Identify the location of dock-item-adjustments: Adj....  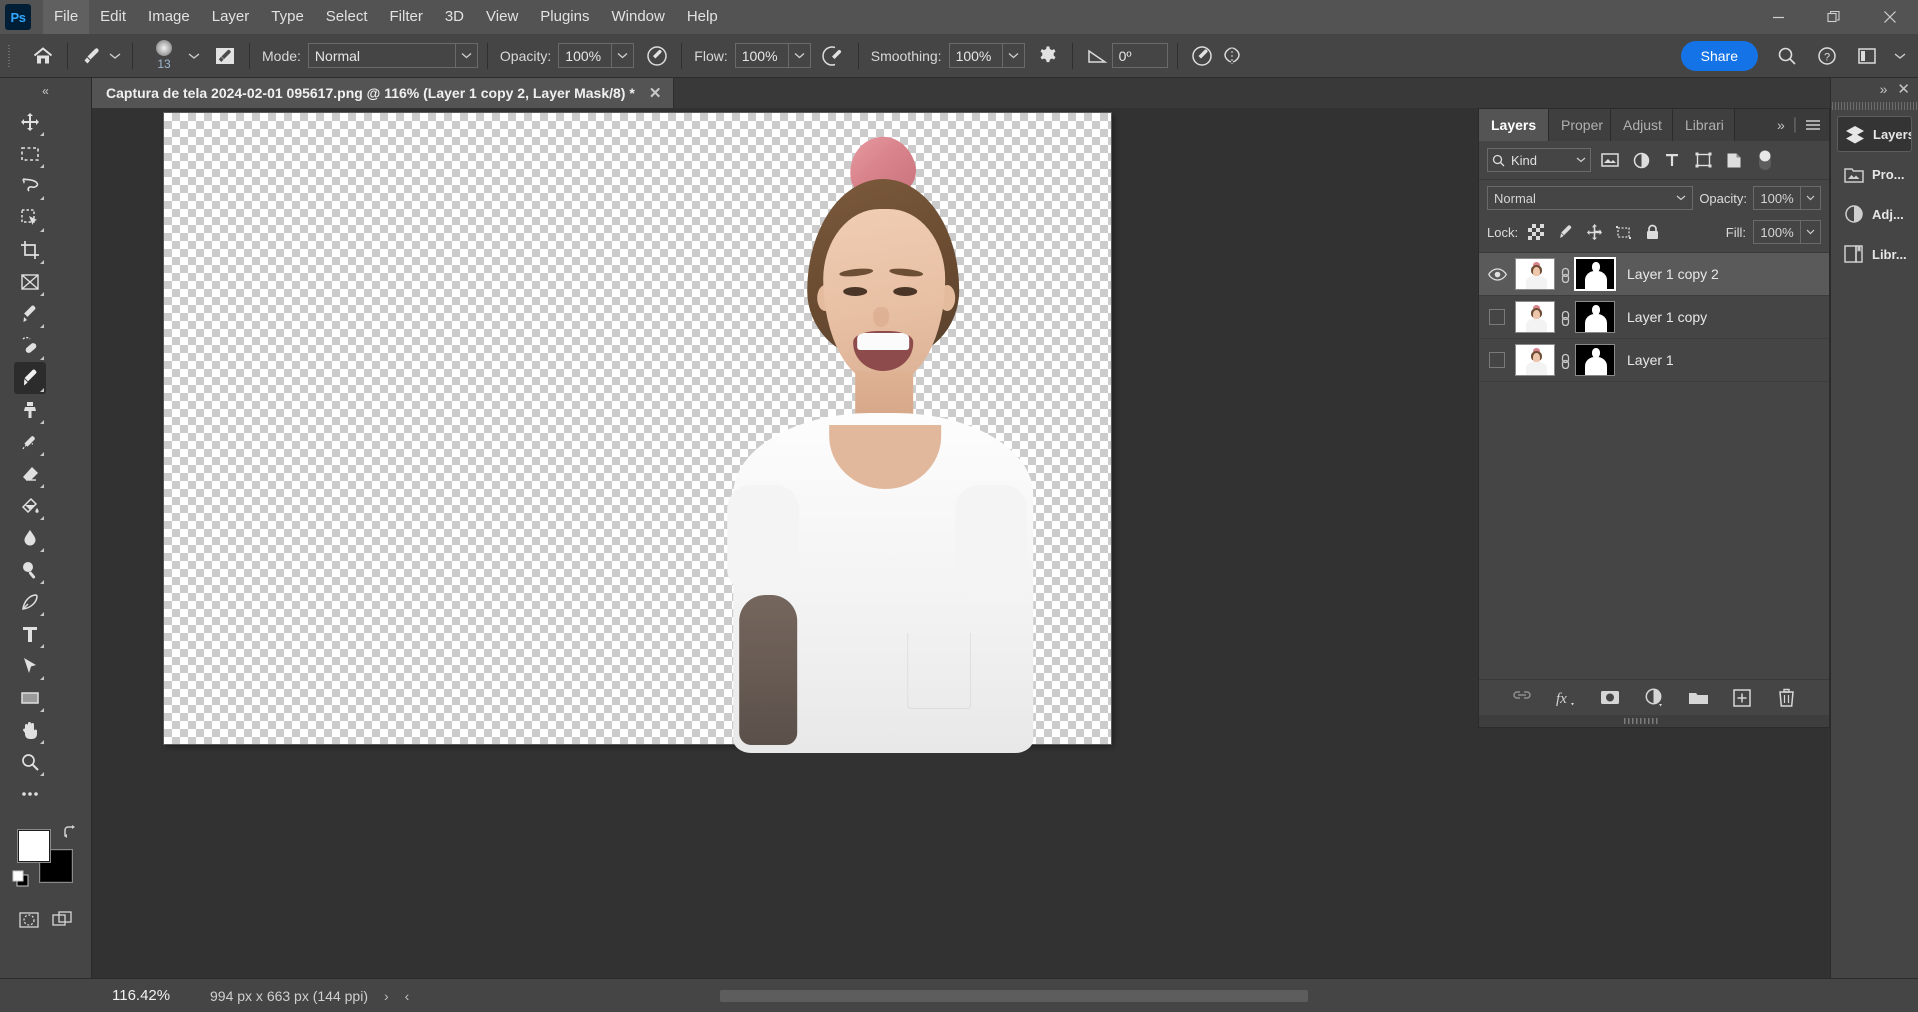
(1874, 214).